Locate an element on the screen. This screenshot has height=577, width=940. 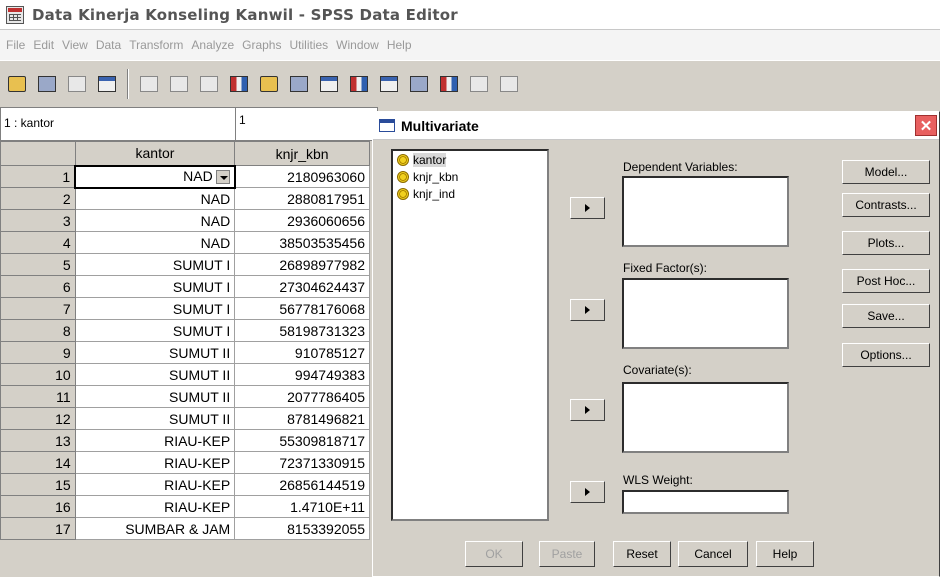
cell-knjr-kbn: 56778176068 is located at coordinates (302, 308).